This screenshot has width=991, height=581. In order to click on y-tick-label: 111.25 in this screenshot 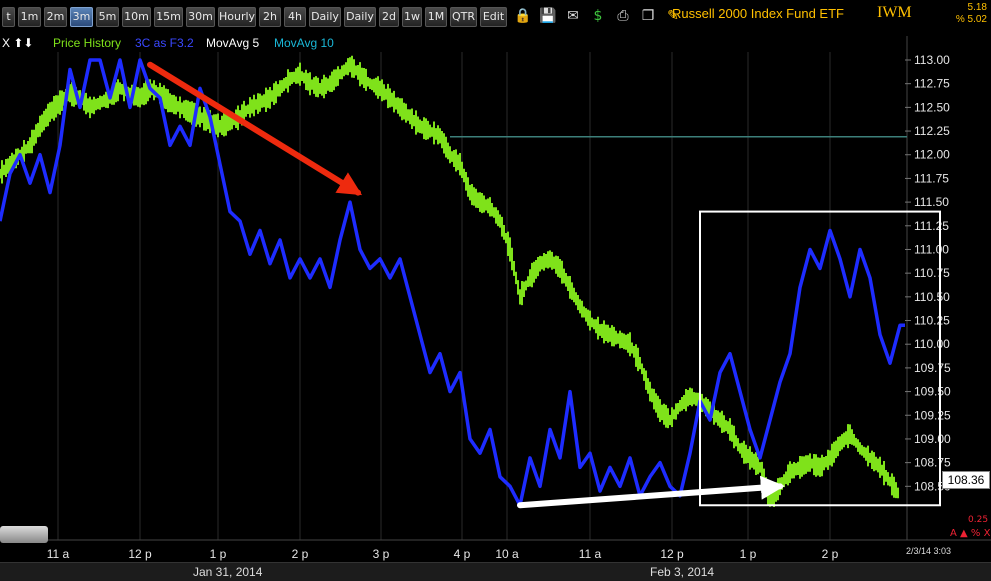, I will do `click(931, 226)`.